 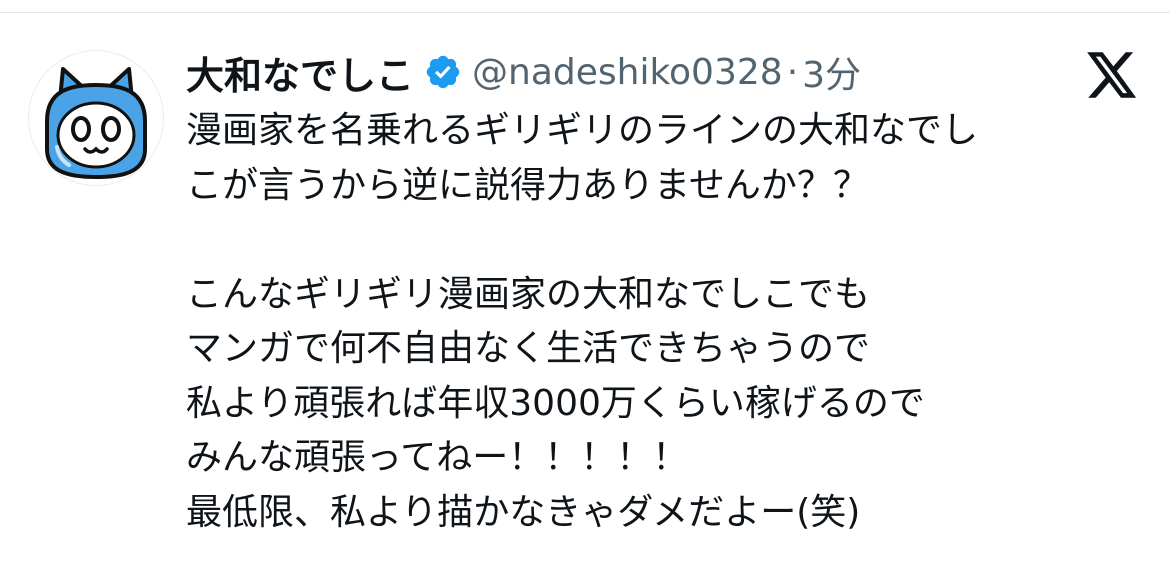 I want to click on top-divider, so click(x=585, y=12).